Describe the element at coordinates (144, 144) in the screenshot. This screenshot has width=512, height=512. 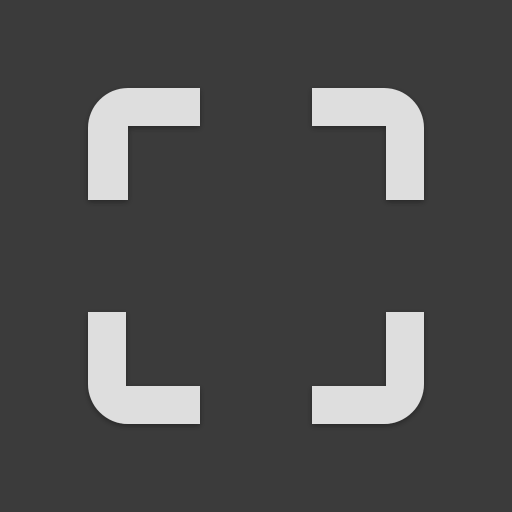
I see `corner-top-left` at that location.